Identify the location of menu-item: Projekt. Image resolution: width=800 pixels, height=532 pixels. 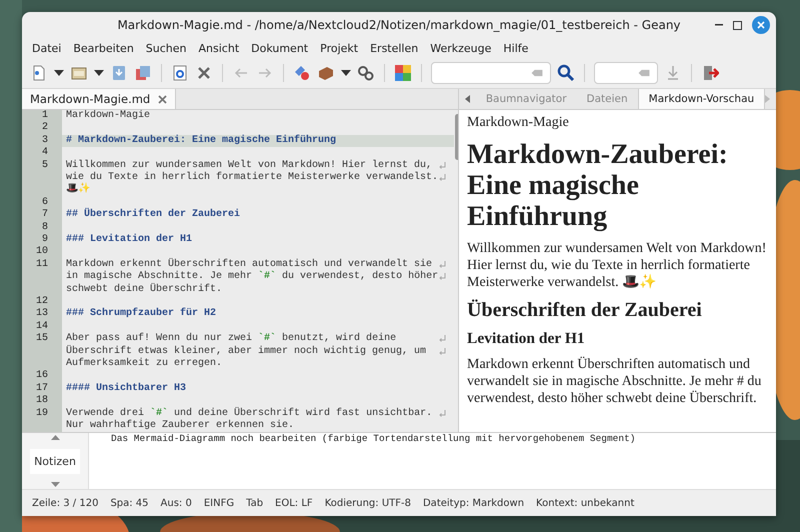
(339, 48).